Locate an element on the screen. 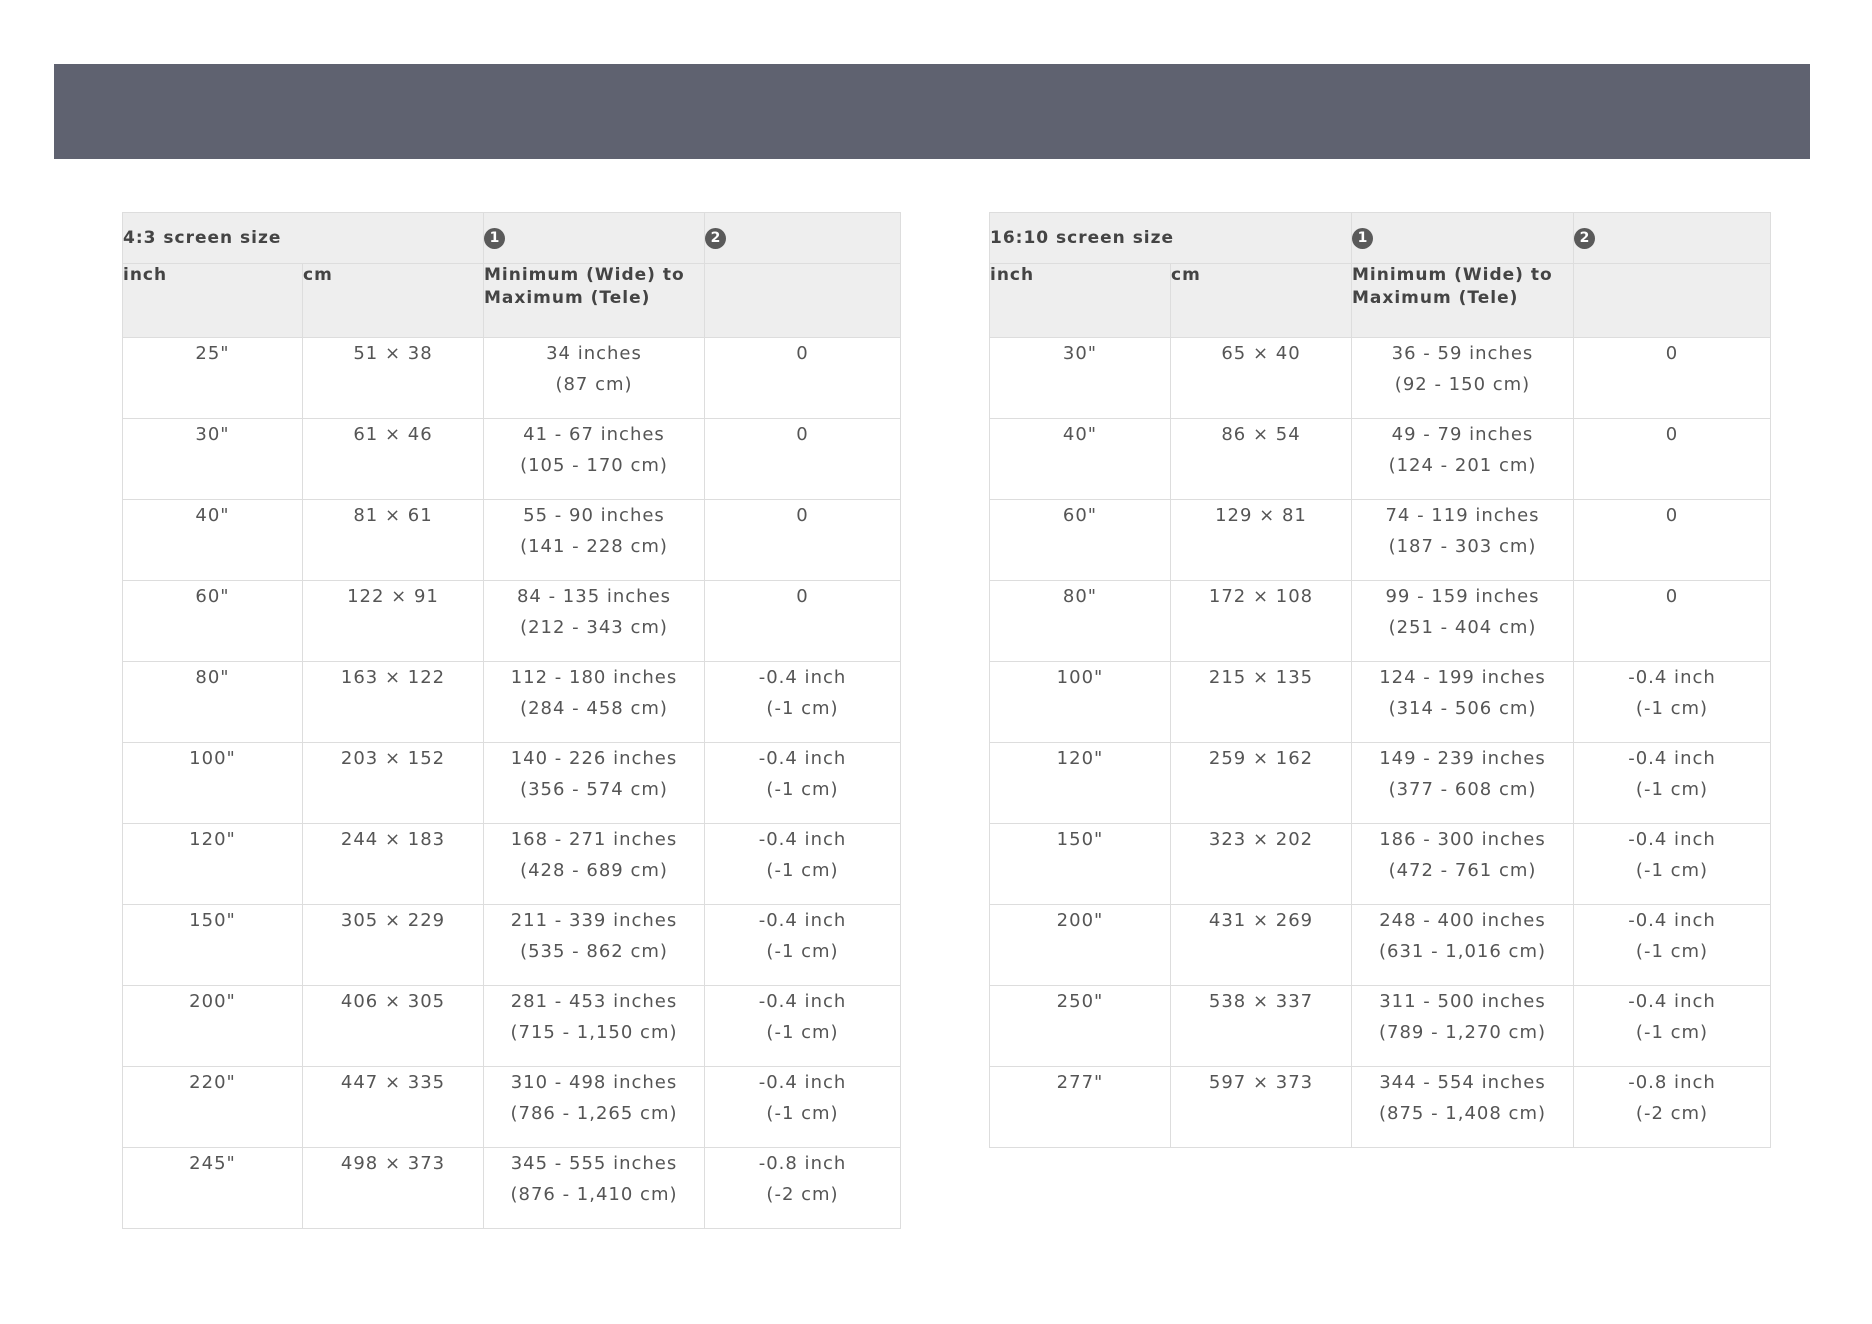 This screenshot has height=1324, width=1872. cell-cm-line-1: 305 × 229 is located at coordinates (393, 920).